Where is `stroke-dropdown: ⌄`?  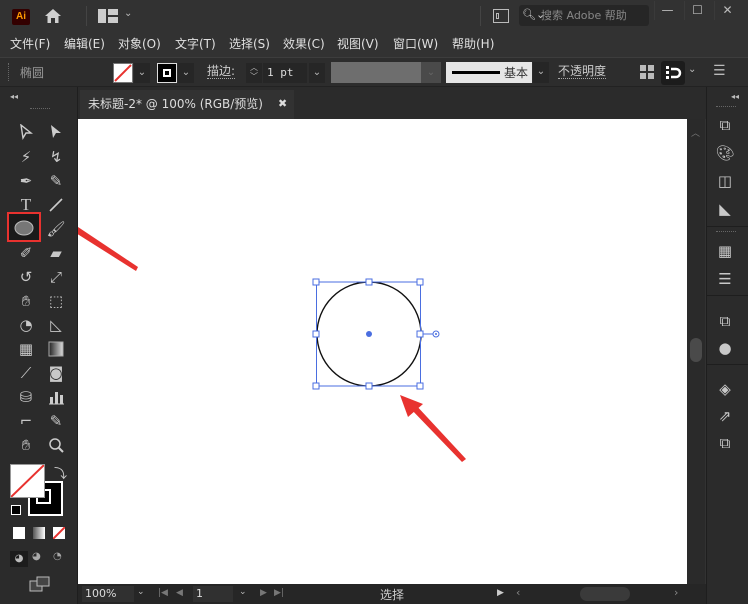
stroke-dropdown: ⌄ is located at coordinates (186, 73).